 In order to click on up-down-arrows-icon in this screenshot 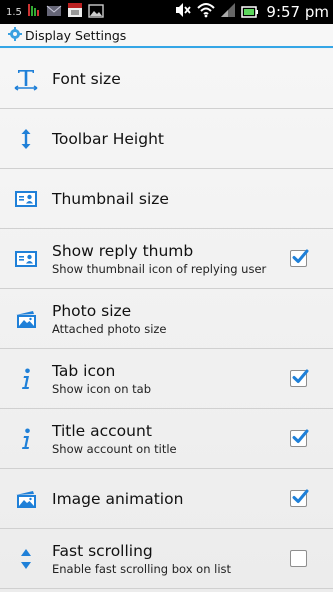, I will do `click(26, 559)`.